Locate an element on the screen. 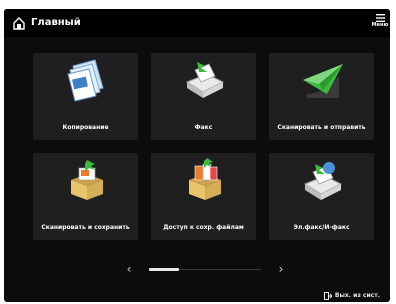 The height and width of the screenshot is (304, 396). menu-button: Меню is located at coordinates (380, 25).